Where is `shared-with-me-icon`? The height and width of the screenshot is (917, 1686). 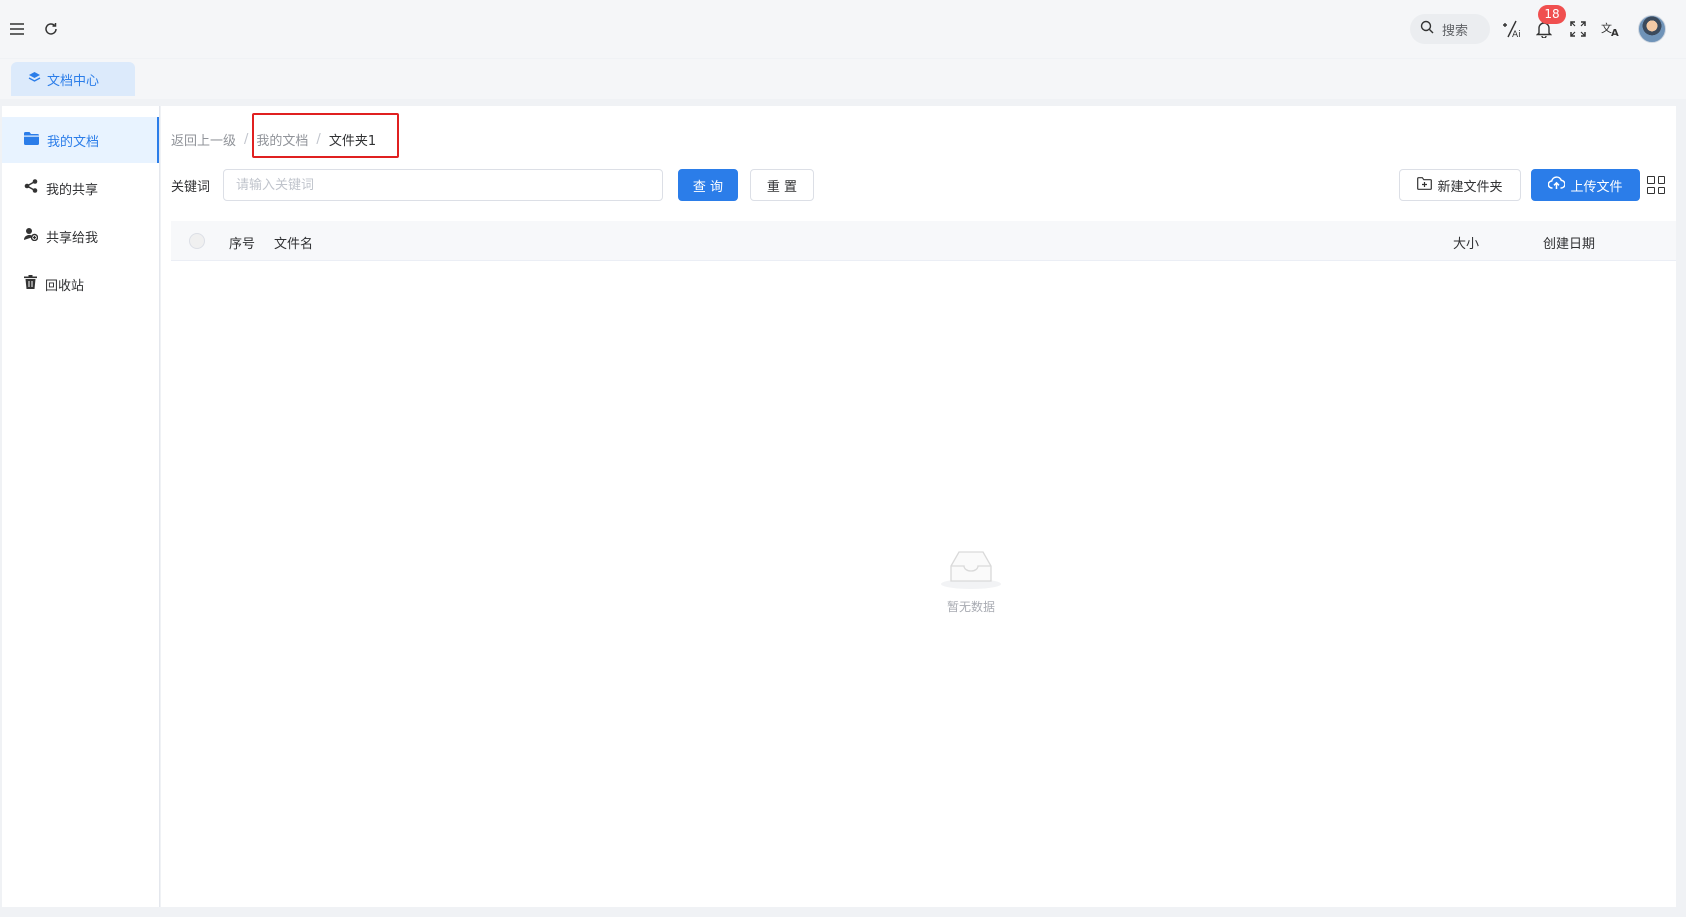 shared-with-me-icon is located at coordinates (31, 236).